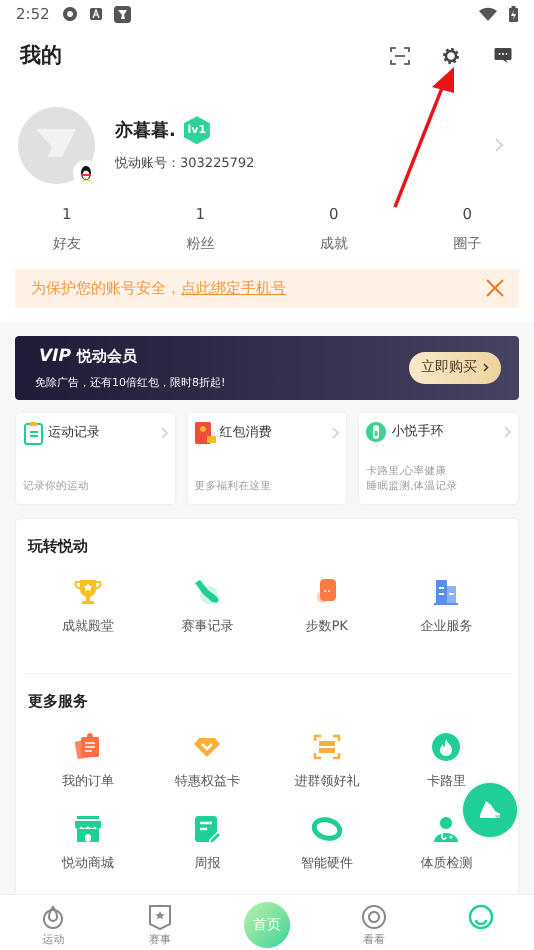 The image size is (534, 950). Describe the element at coordinates (66, 228) in the screenshot. I see `stat-item: 1 好友` at that location.